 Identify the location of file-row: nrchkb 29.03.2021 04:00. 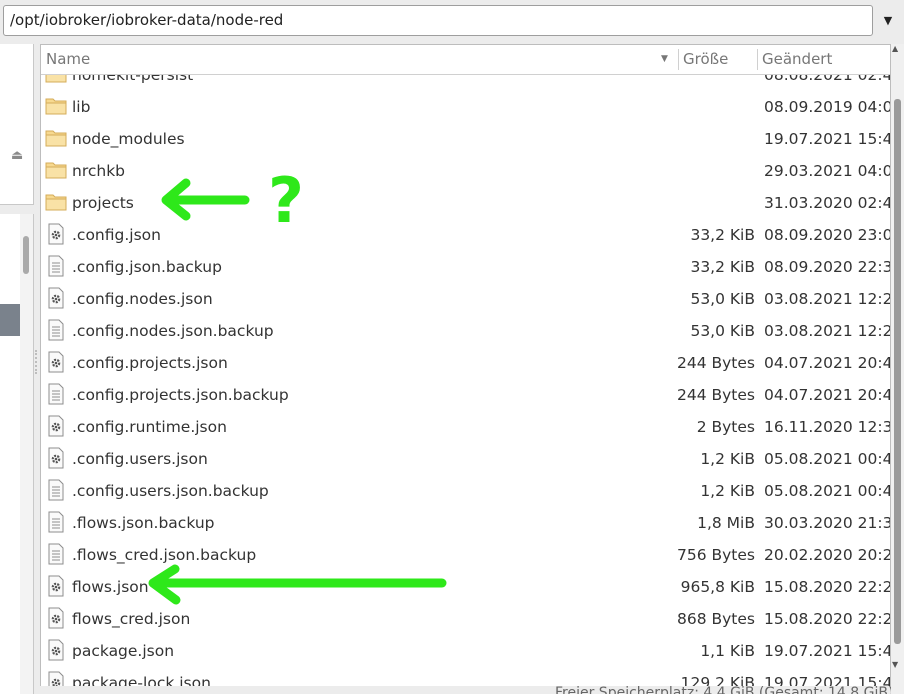
(465, 171).